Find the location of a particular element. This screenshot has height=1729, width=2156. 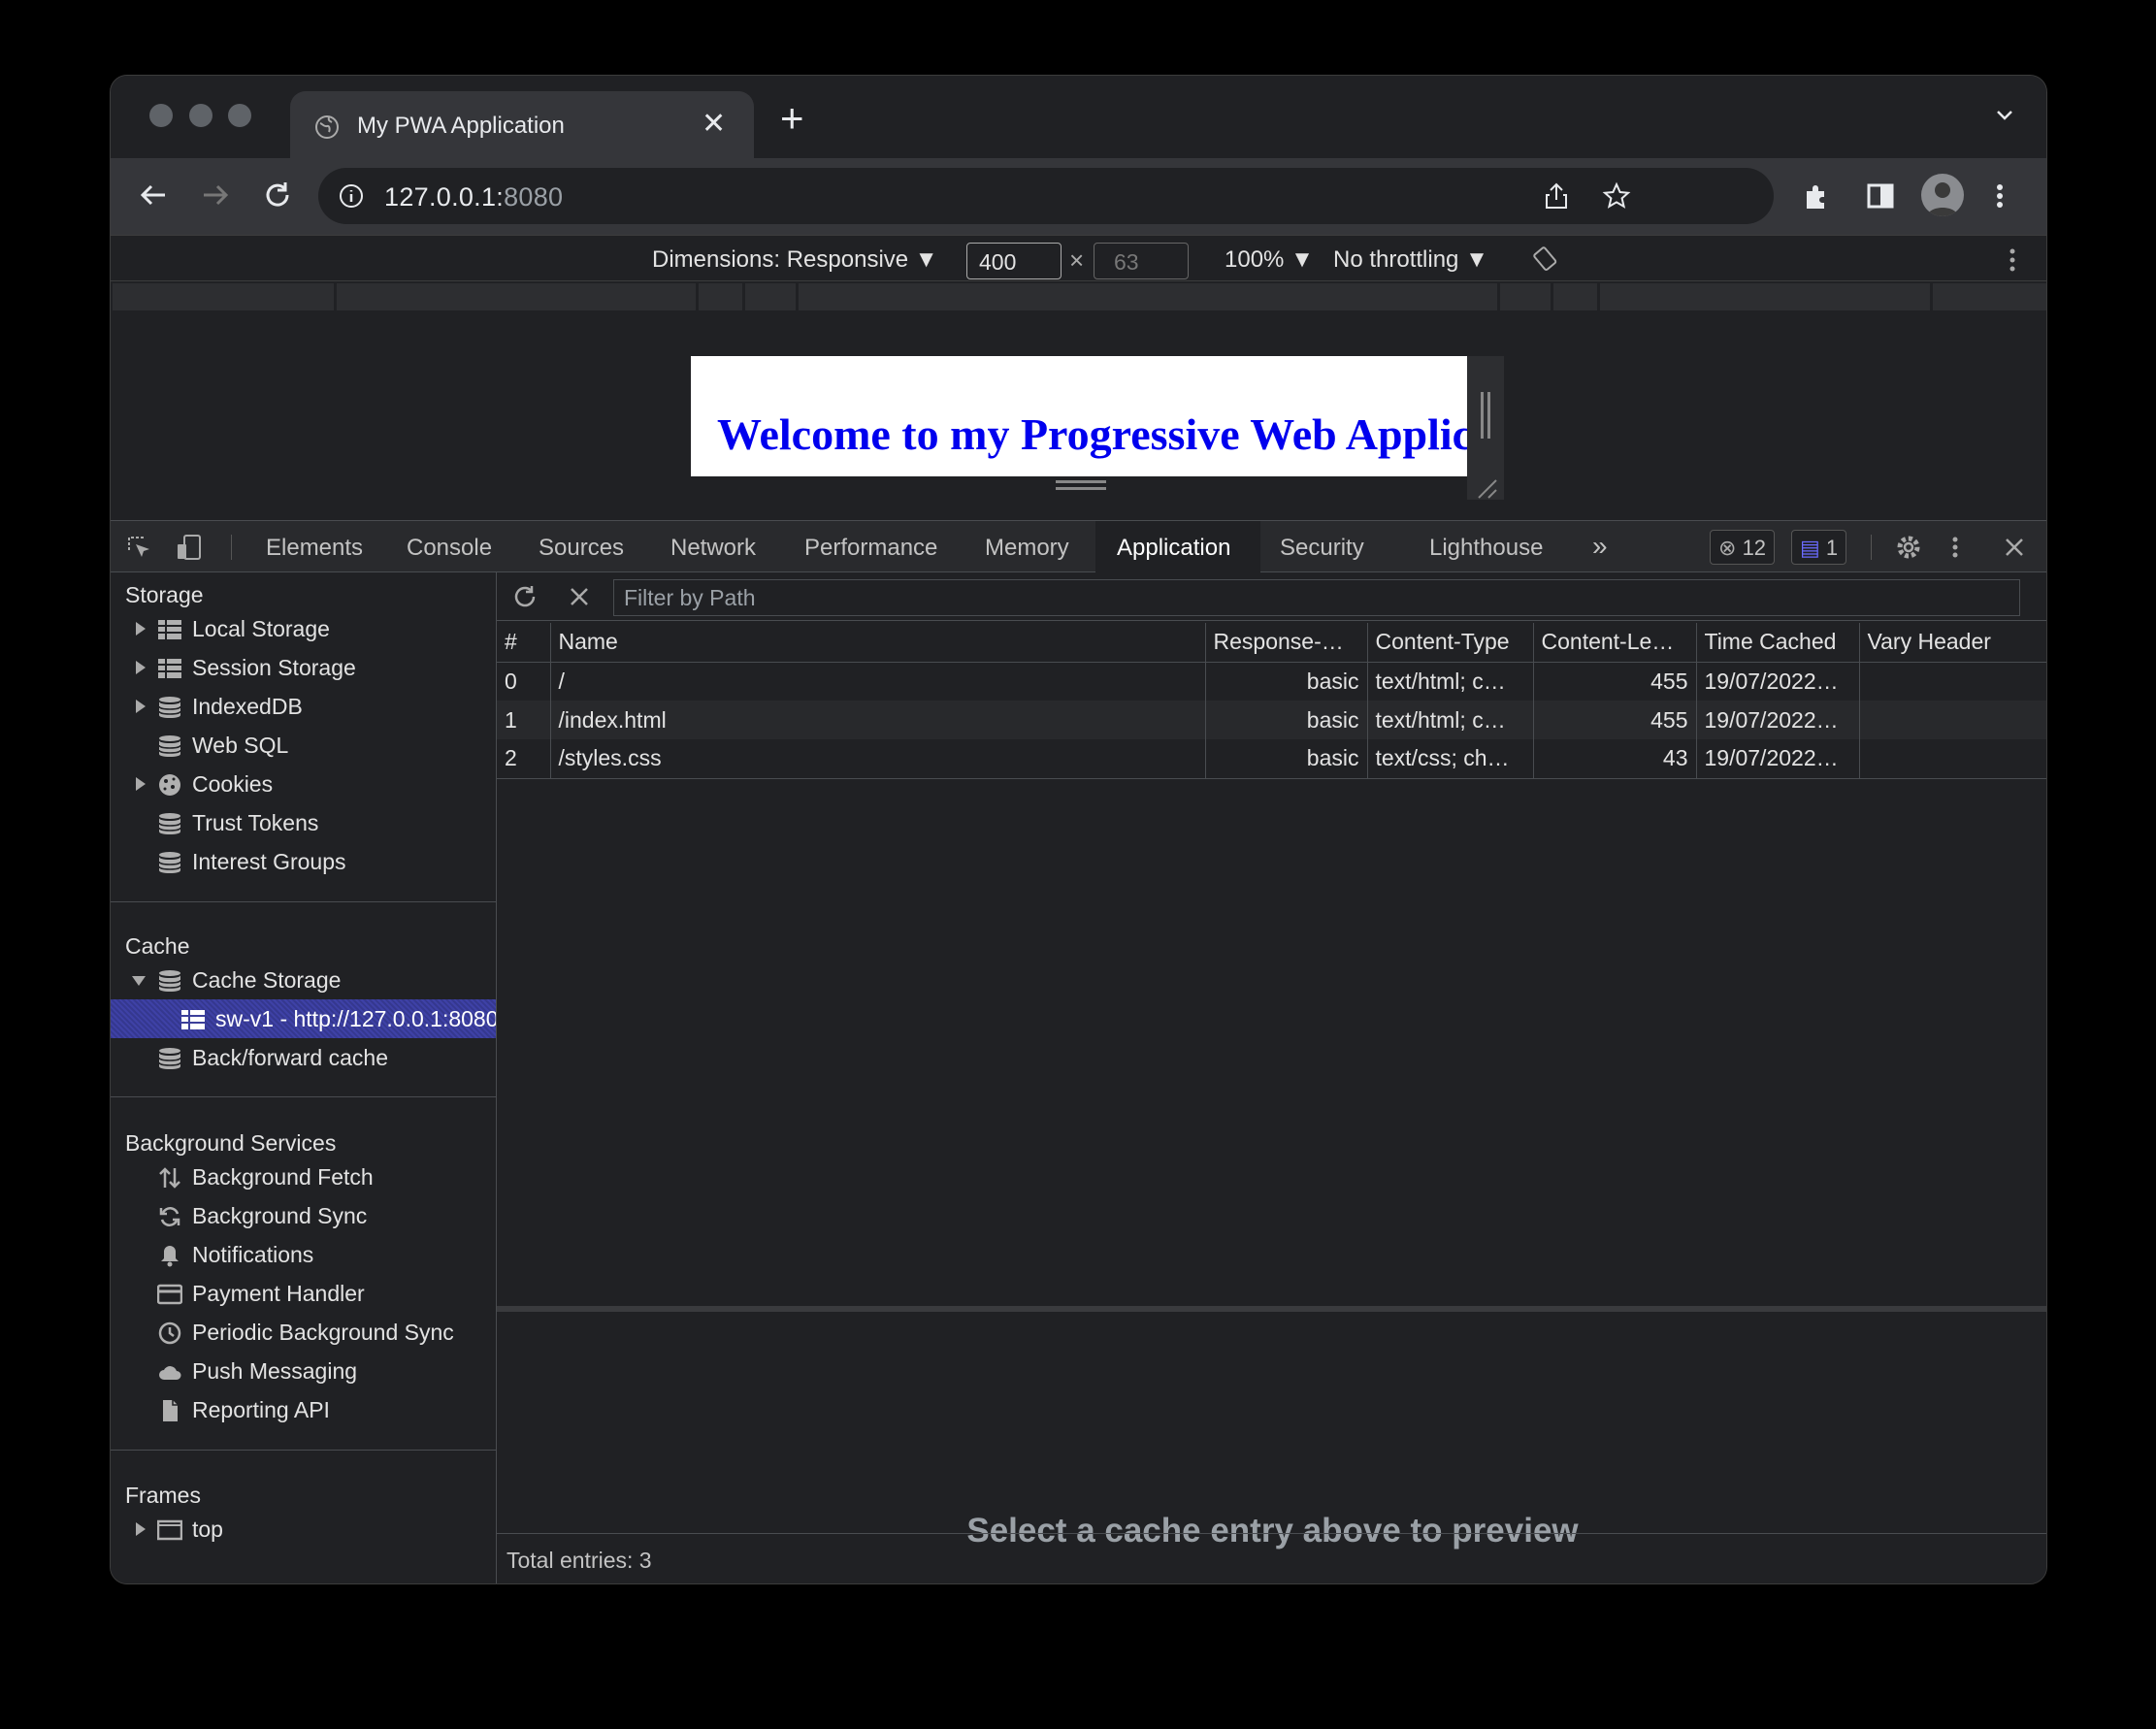

dimensions-dropdown: Dimensions: Responsive ▼ is located at coordinates (795, 260).